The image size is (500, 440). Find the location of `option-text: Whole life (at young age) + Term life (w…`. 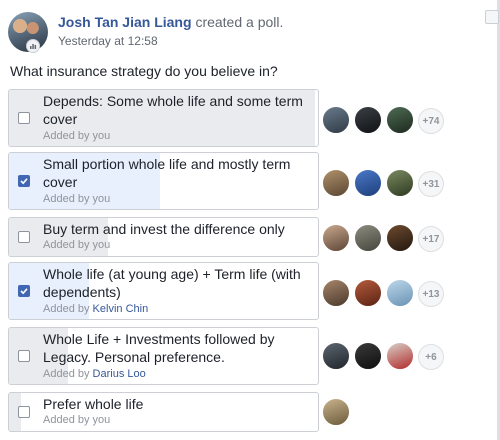

option-text: Whole life (at young age) + Term life (w… is located at coordinates (172, 283).